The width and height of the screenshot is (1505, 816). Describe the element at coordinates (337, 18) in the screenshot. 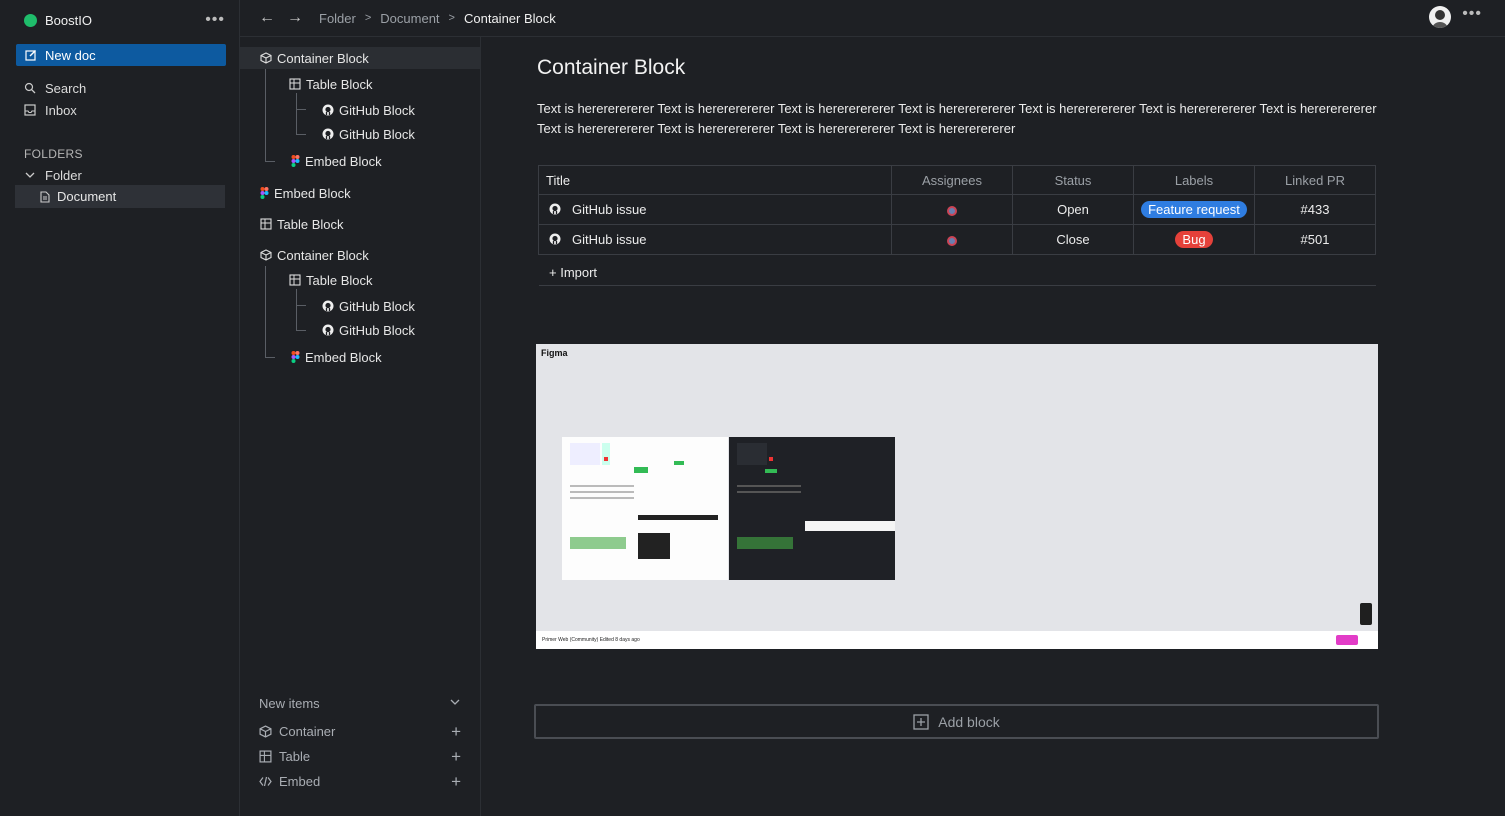

I see `breadcrumb-folder: Folder` at that location.